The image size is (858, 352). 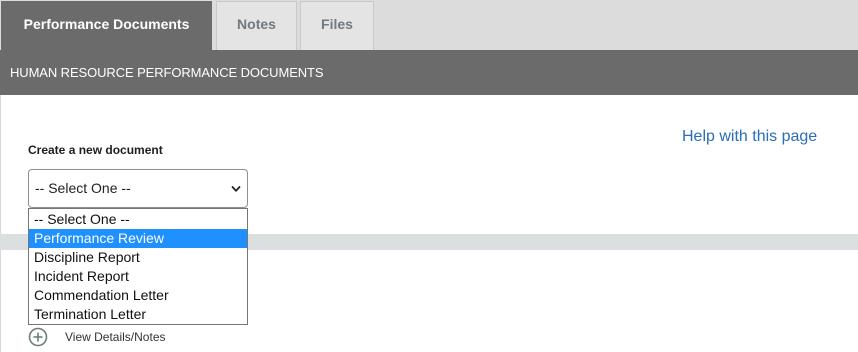 I want to click on tab-notes: Notes, so click(x=256, y=25).